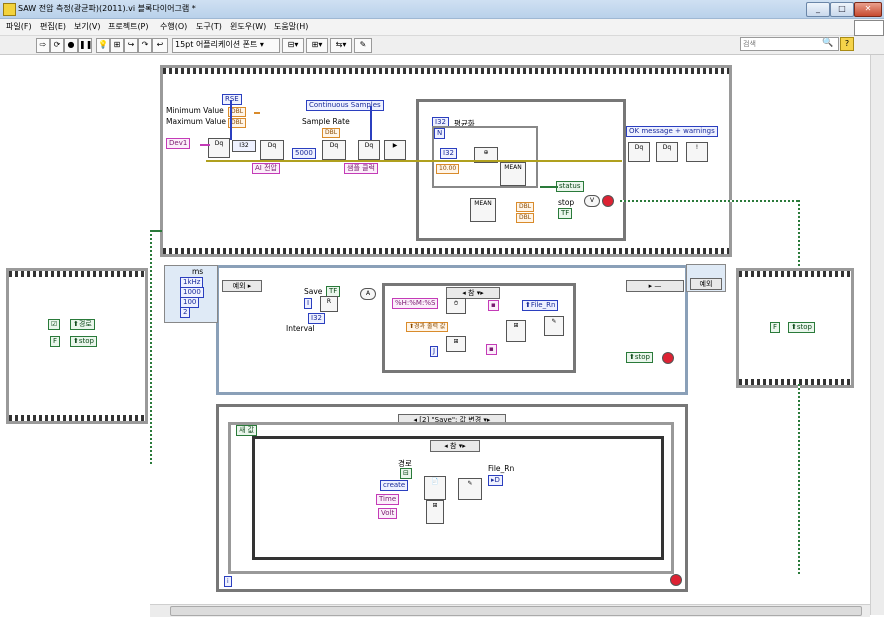  What do you see at coordinates (87, 26) in the screenshot?
I see `menu-view: 보기(V)` at bounding box center [87, 26].